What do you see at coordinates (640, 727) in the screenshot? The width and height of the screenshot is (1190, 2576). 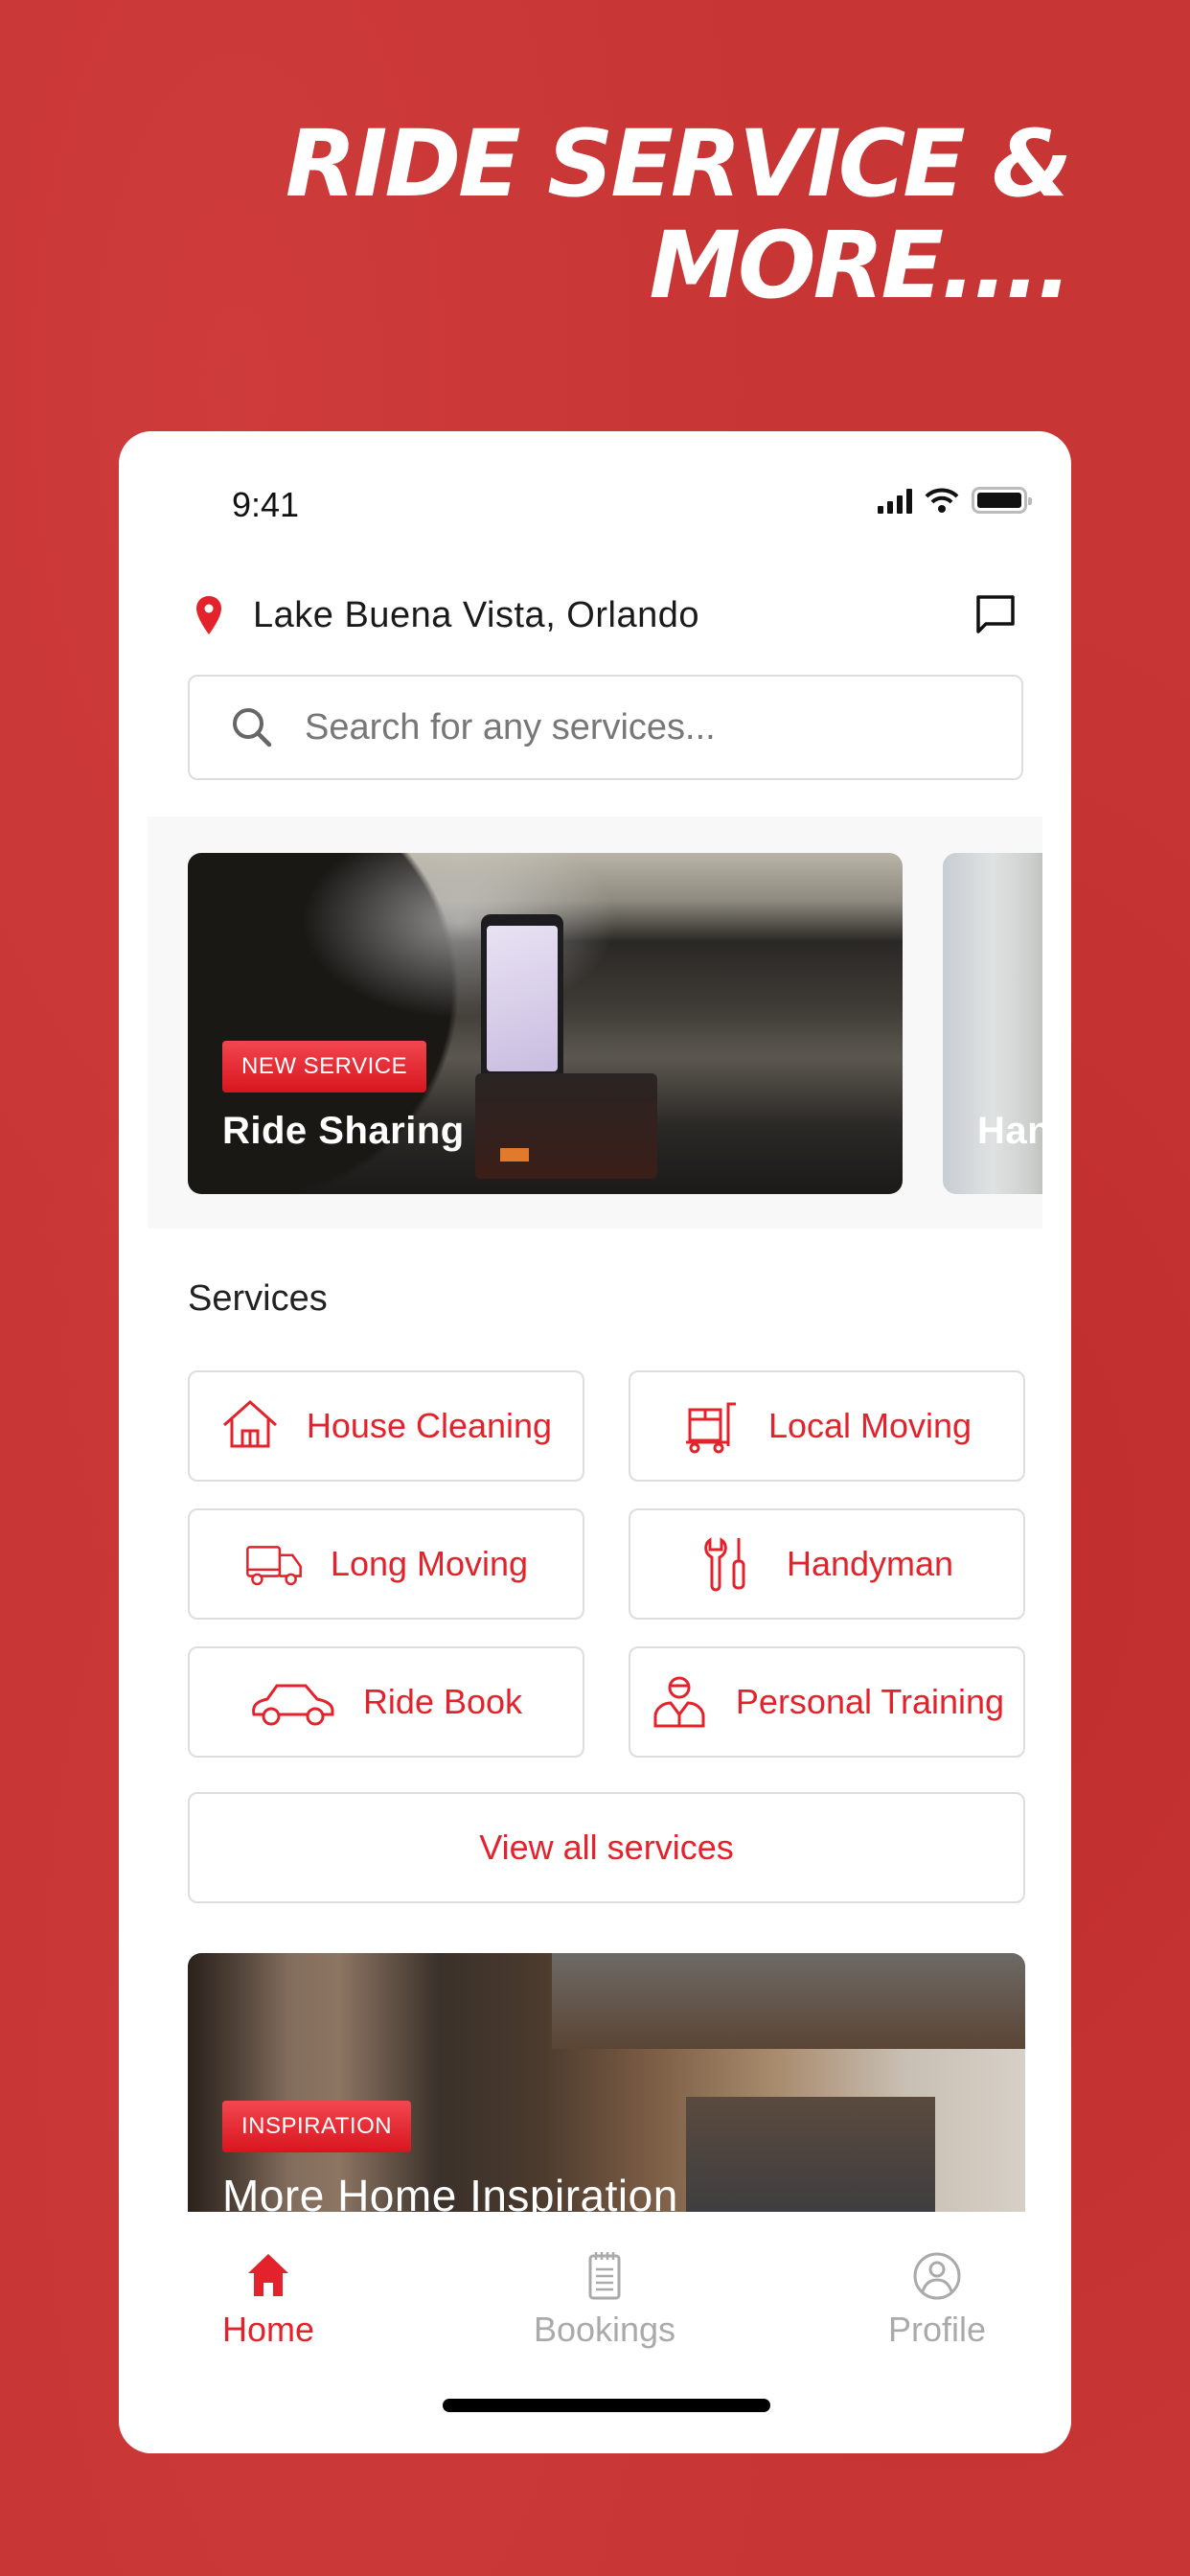 I see `search-input` at bounding box center [640, 727].